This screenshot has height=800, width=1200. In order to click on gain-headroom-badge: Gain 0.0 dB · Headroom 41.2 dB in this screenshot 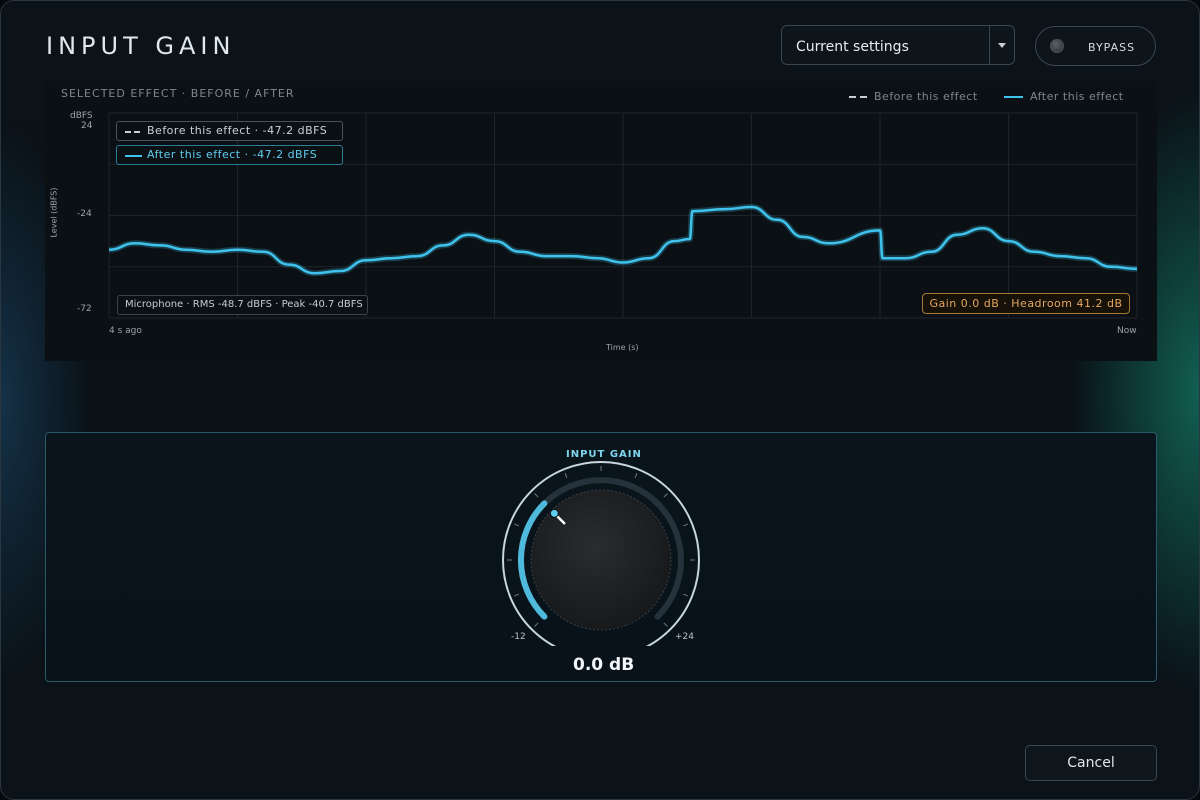, I will do `click(1026, 303)`.